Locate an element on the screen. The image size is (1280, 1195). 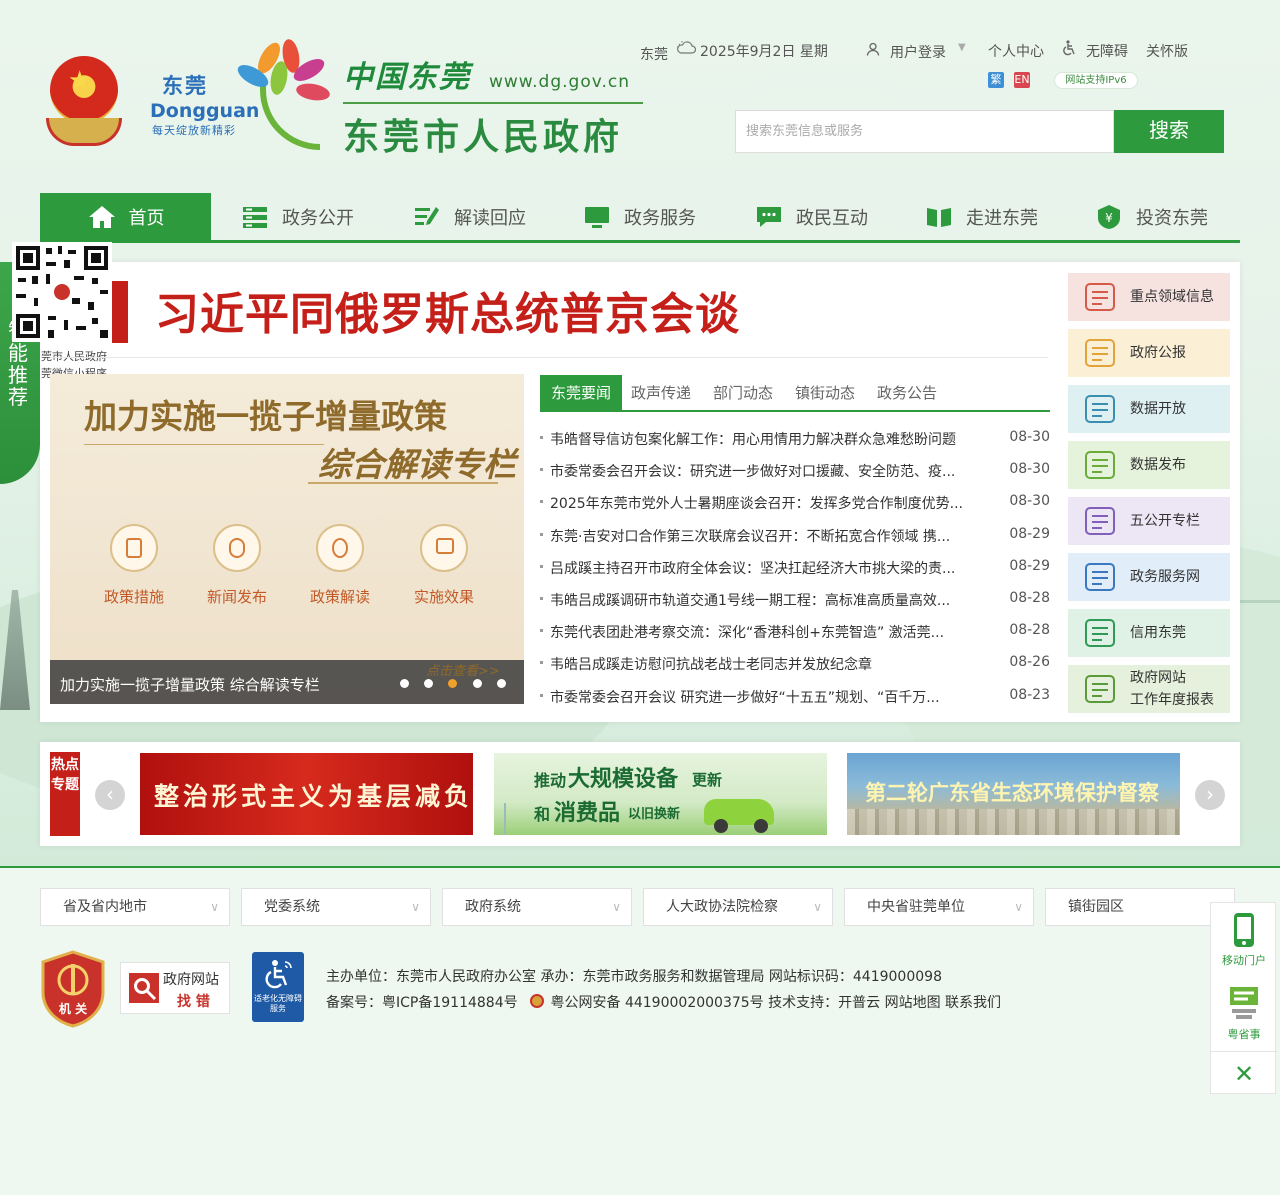
tab-town: 镇街动态 is located at coordinates (825, 393).